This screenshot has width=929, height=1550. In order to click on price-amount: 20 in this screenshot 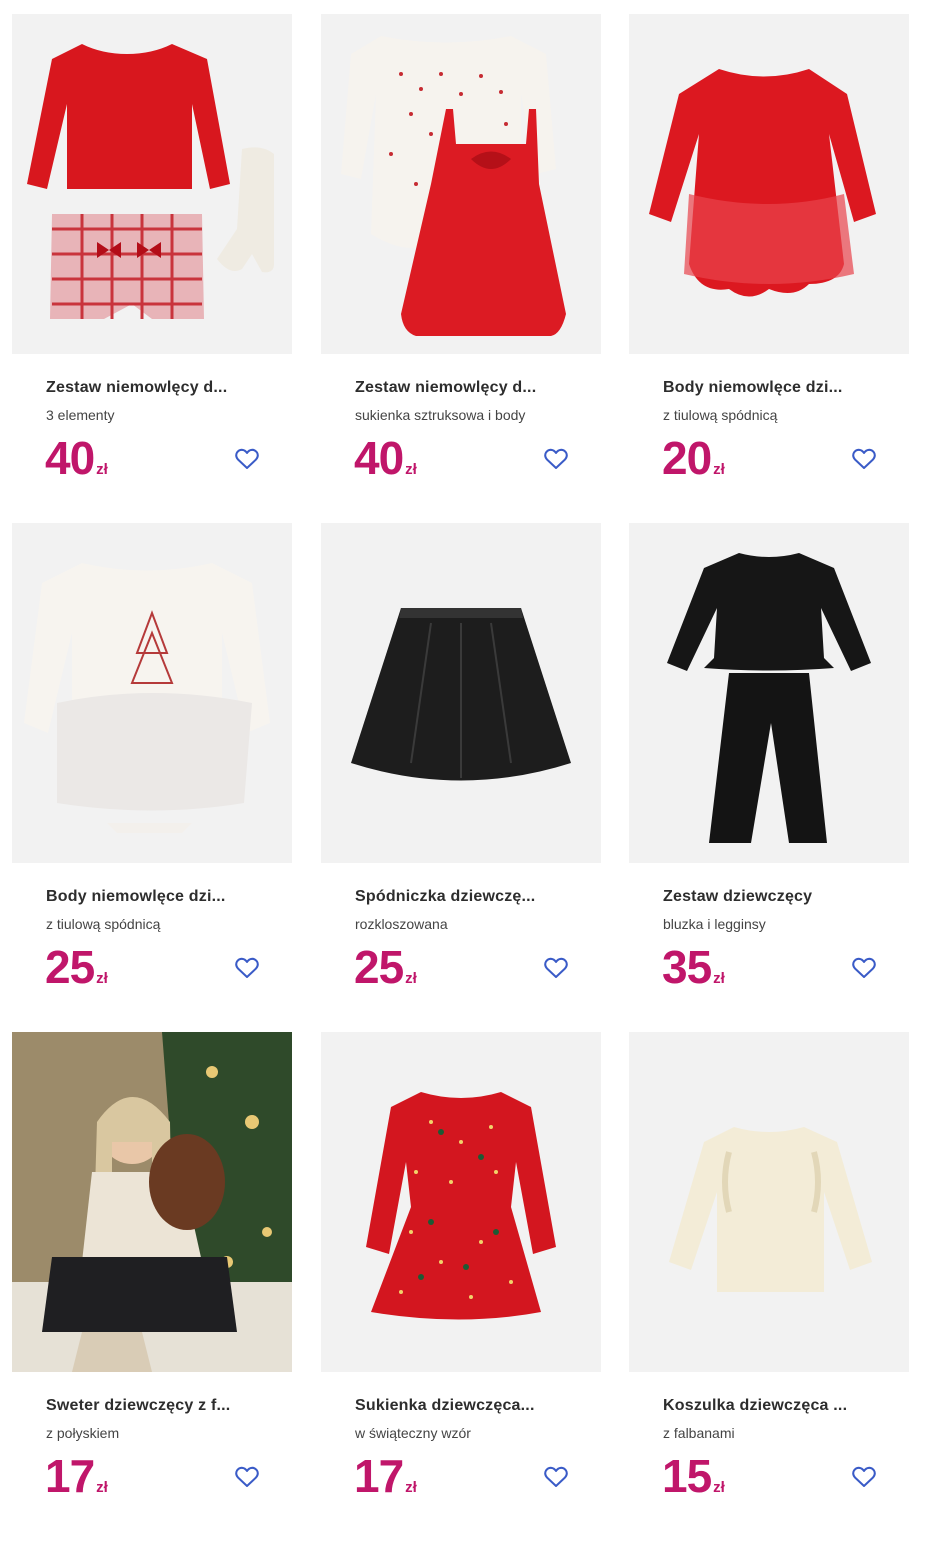, I will do `click(687, 458)`.